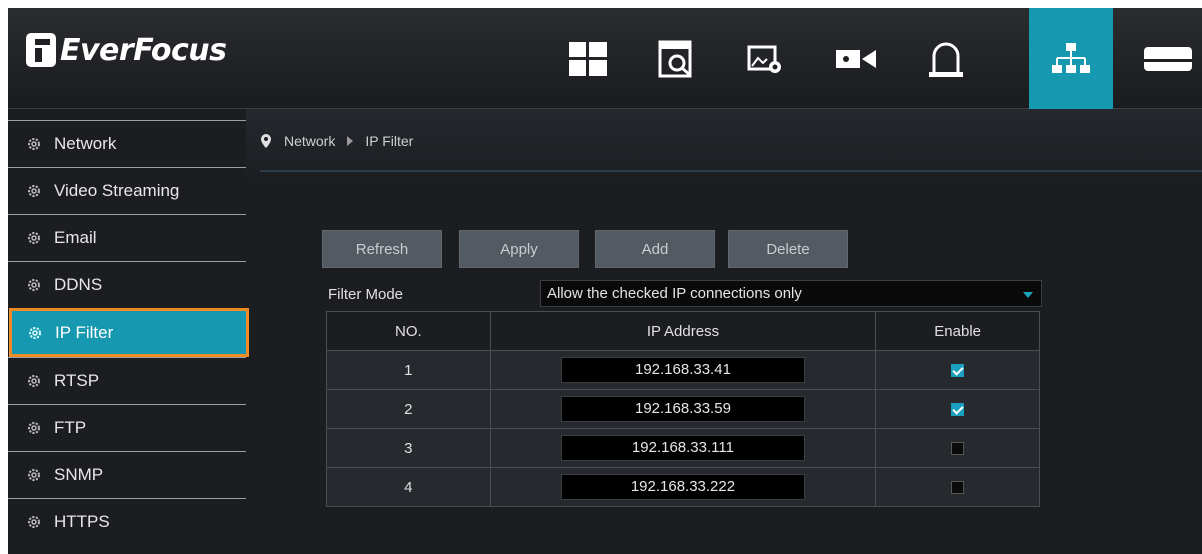 Image resolution: width=1202 pixels, height=554 pixels. What do you see at coordinates (75, 237) in the screenshot?
I see `sidebar-item-label: Email` at bounding box center [75, 237].